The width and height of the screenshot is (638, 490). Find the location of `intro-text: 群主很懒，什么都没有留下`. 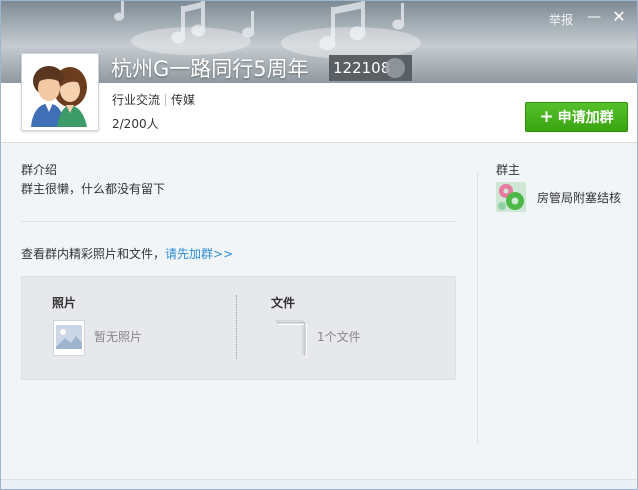

intro-text: 群主很懒，什么都没有留下 is located at coordinates (93, 189).